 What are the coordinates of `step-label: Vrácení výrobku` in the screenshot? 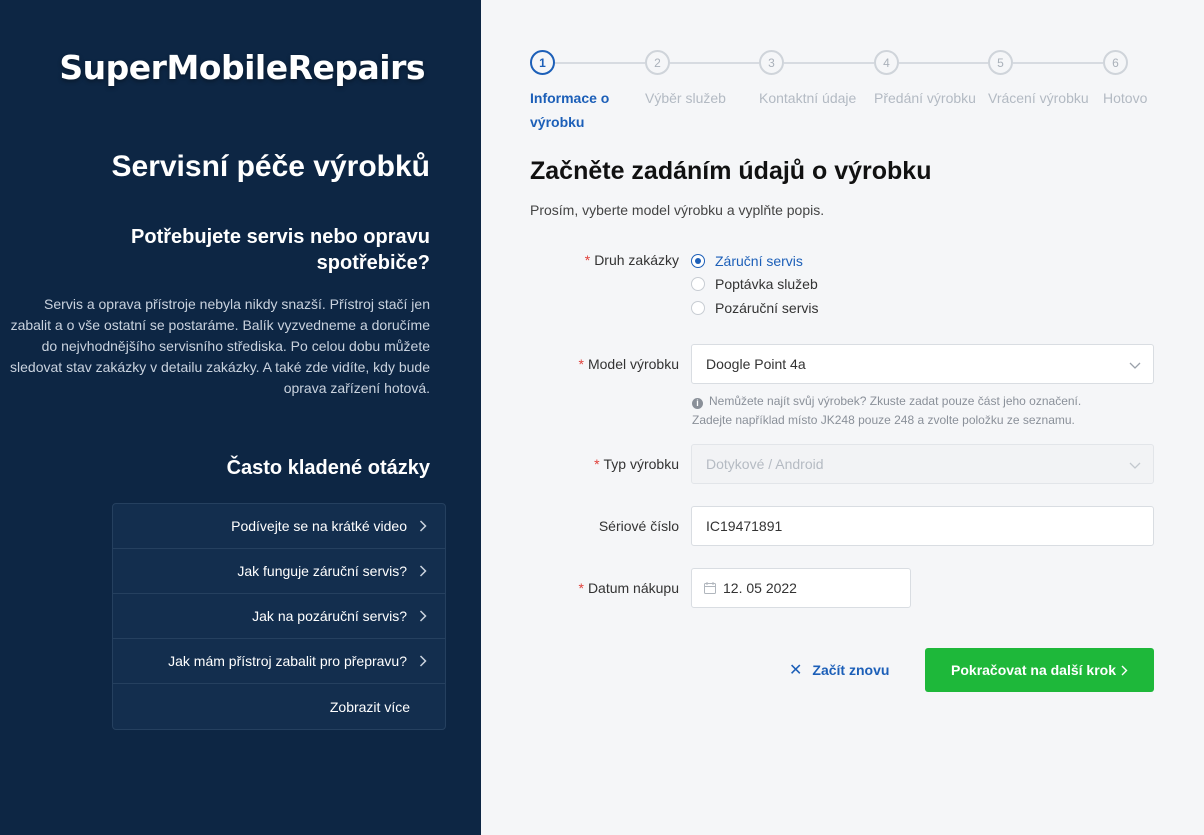 It's located at (1038, 98).